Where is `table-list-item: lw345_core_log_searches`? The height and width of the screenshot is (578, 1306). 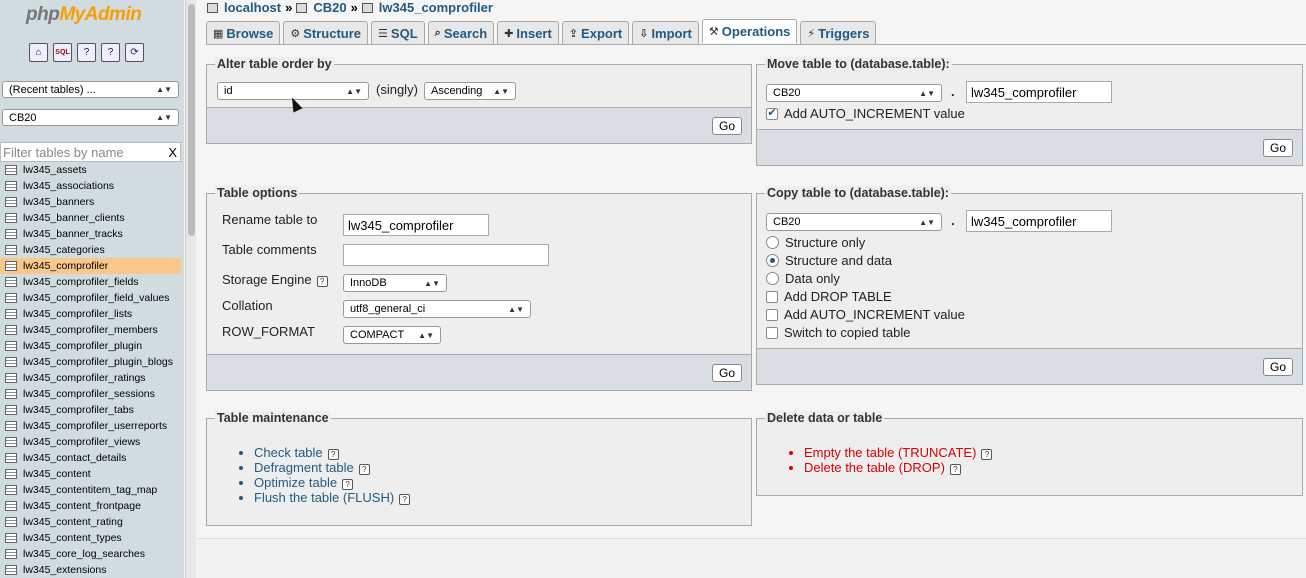 table-list-item: lw345_core_log_searches is located at coordinates (90, 554).